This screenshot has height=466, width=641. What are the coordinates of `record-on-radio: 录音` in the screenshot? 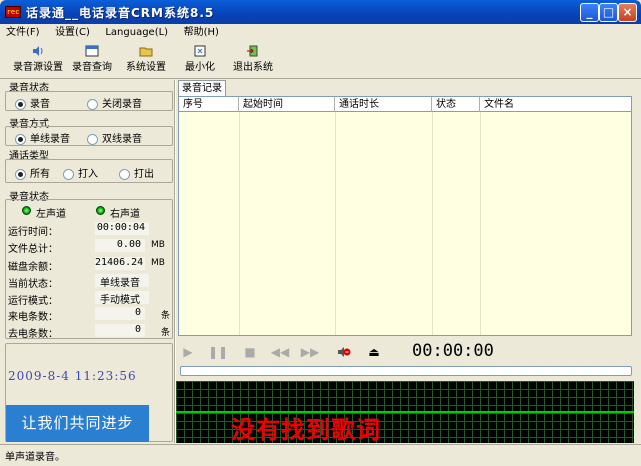 It's located at (32, 102).